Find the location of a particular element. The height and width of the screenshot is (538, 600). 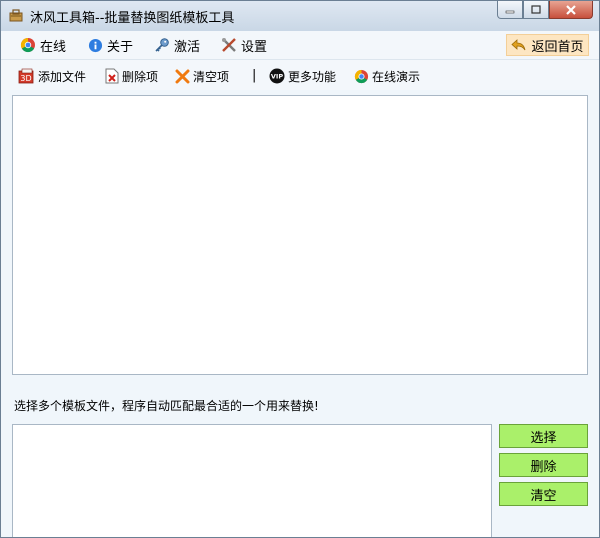

select-template-button: 选择 is located at coordinates (543, 436).